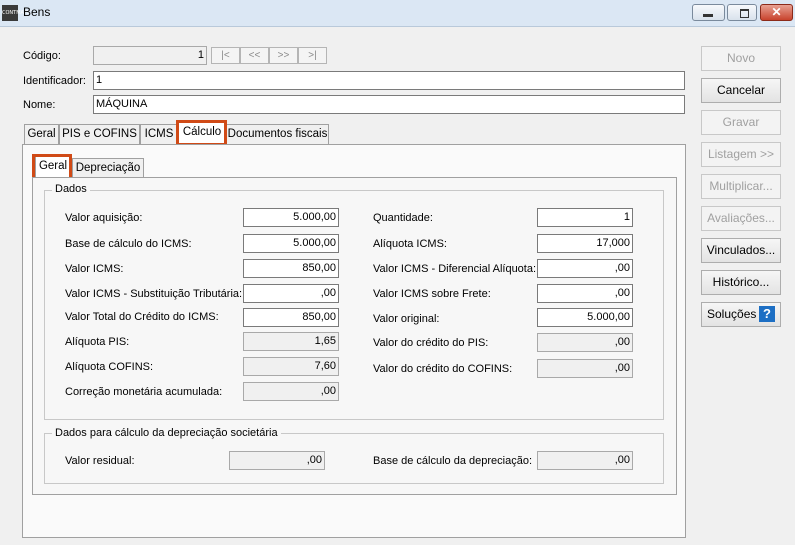 The height and width of the screenshot is (545, 795). I want to click on valor-credito-cofins-label: Valor do crédito do COFINS:, so click(443, 369).